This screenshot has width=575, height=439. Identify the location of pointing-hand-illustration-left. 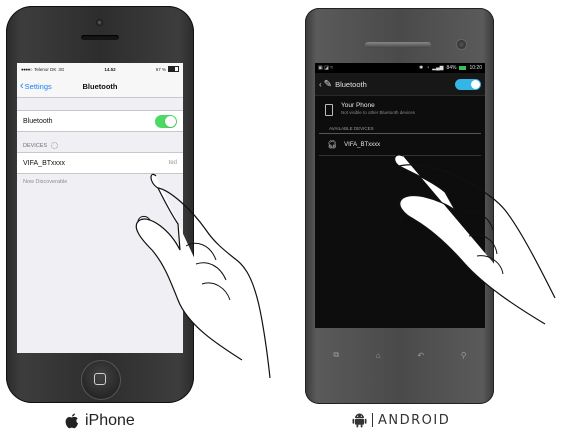
(203, 276).